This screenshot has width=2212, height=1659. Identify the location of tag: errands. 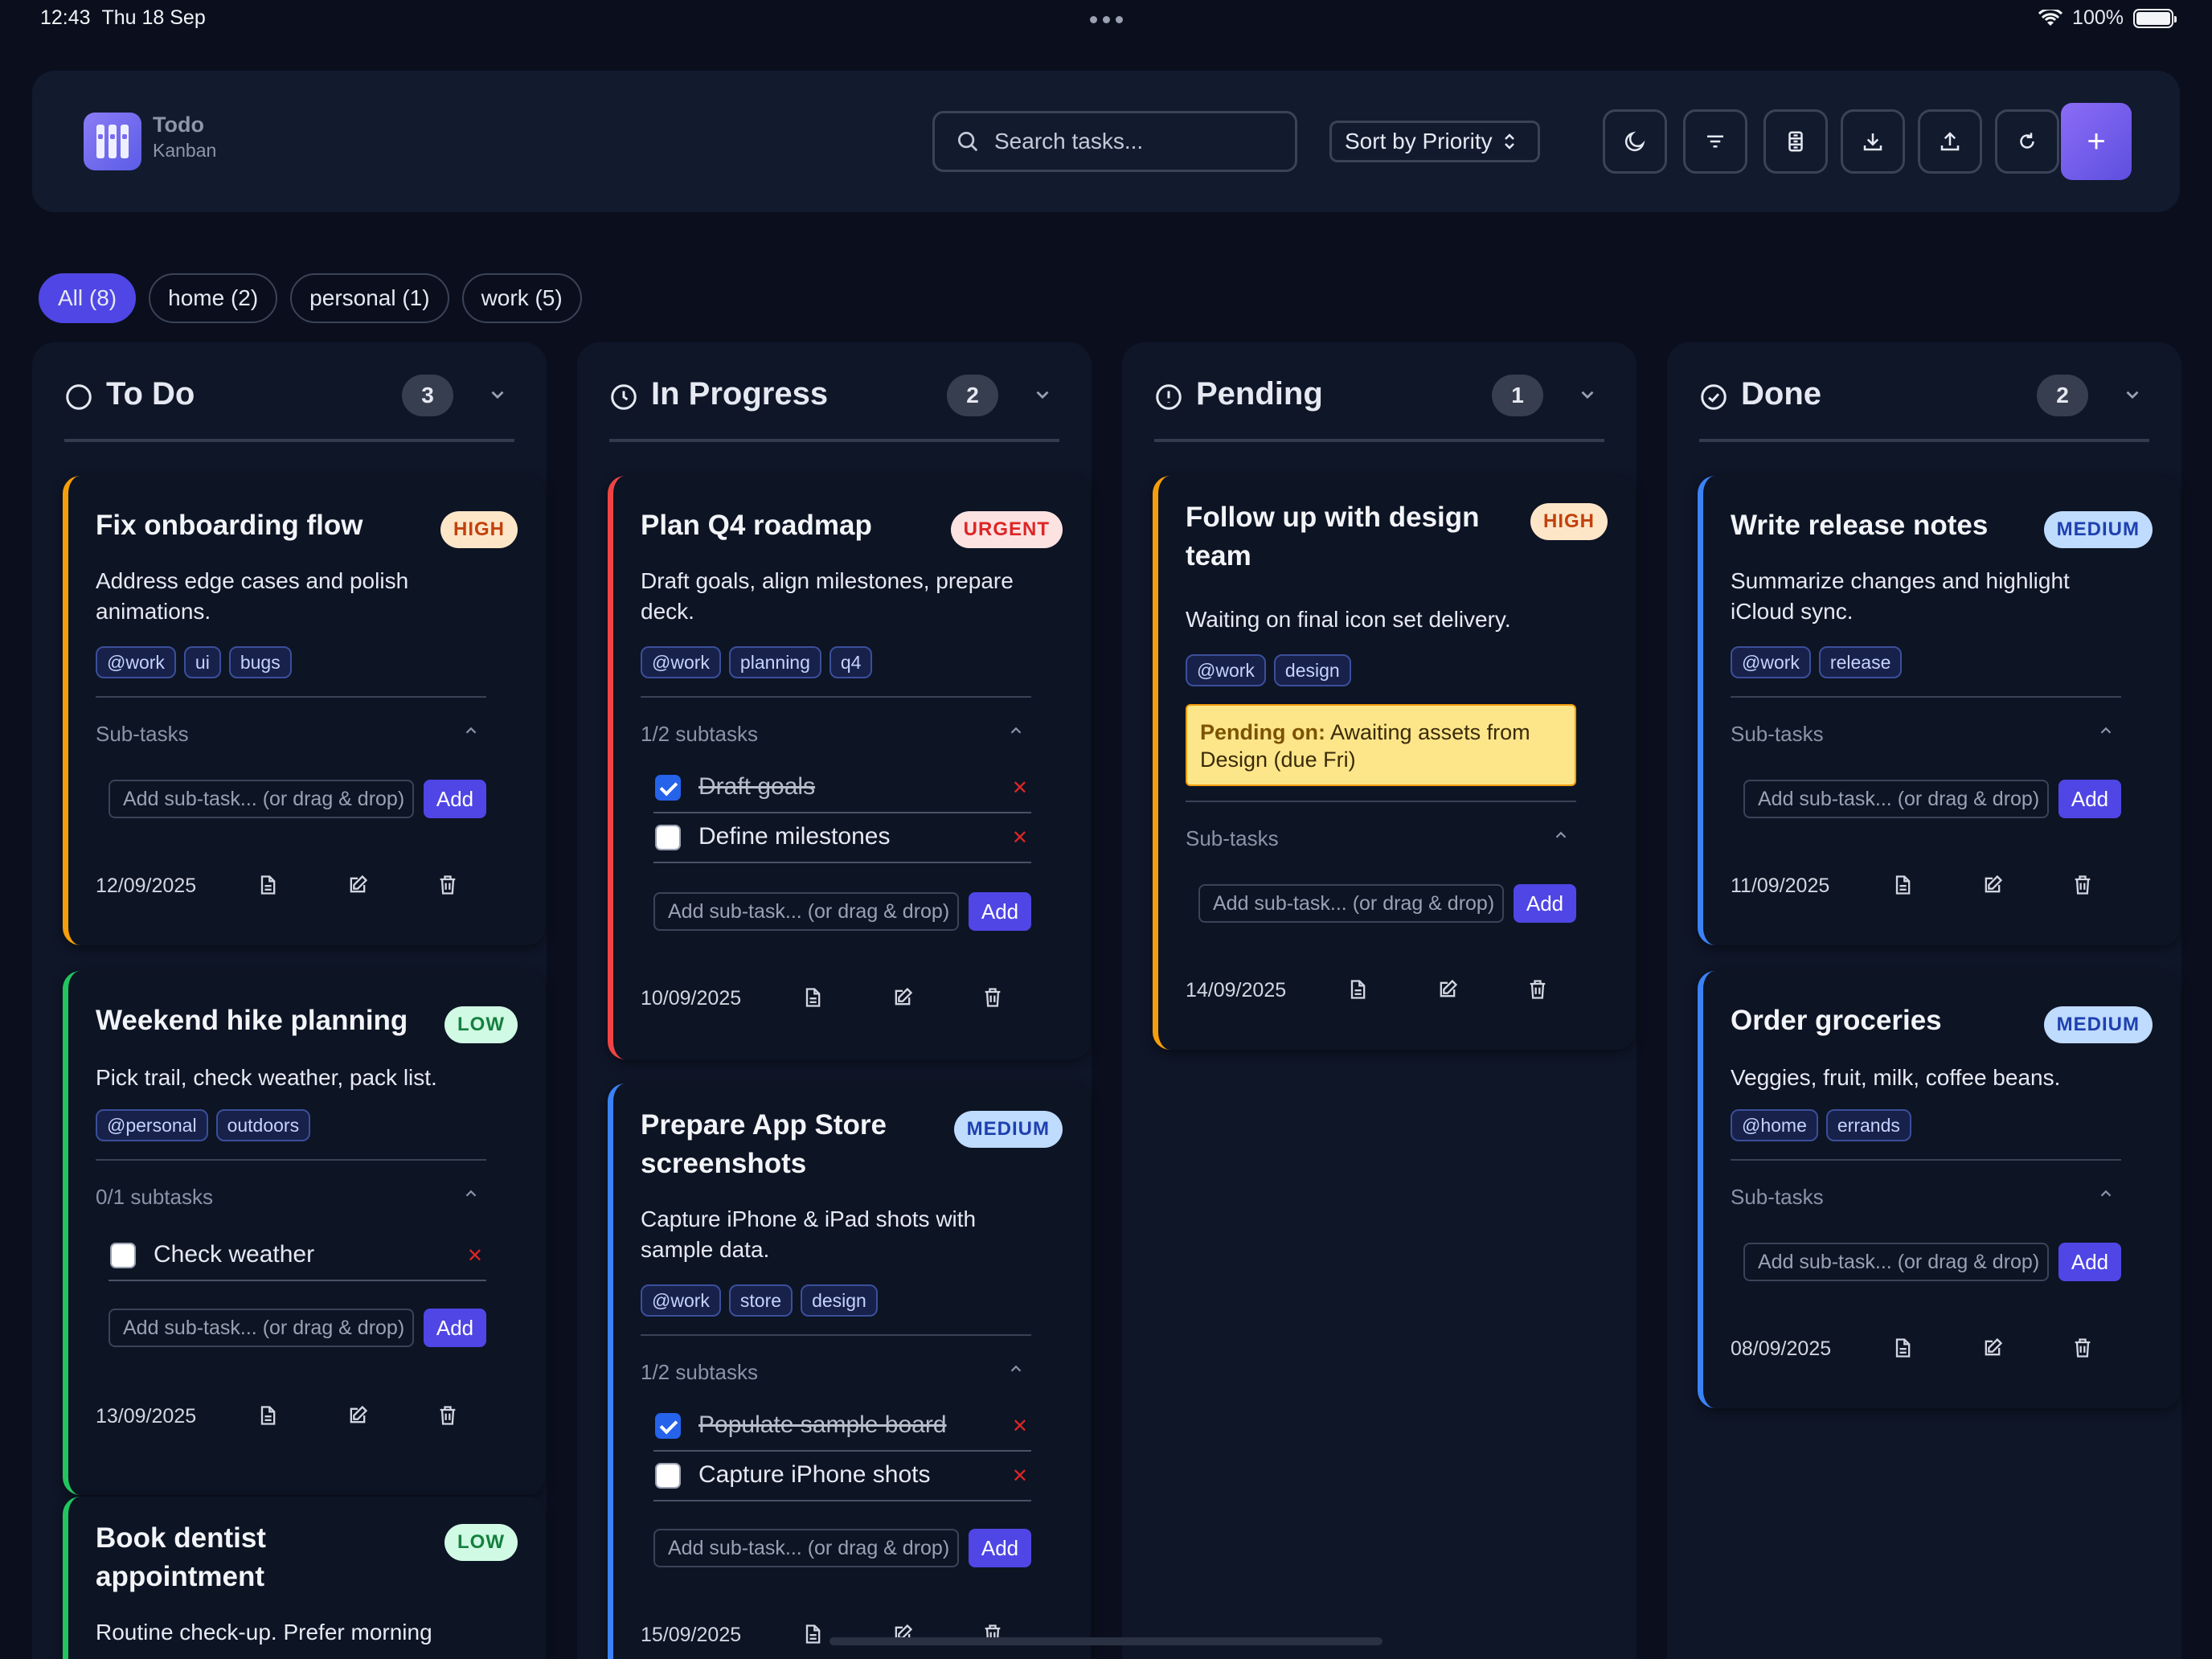
(1868, 1125).